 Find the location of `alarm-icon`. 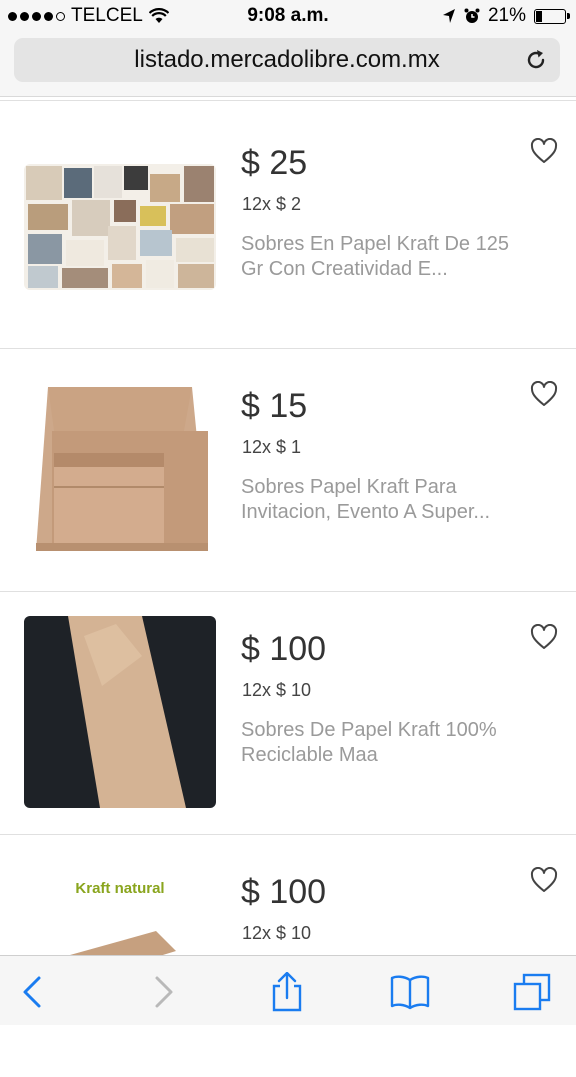

alarm-icon is located at coordinates (472, 15).